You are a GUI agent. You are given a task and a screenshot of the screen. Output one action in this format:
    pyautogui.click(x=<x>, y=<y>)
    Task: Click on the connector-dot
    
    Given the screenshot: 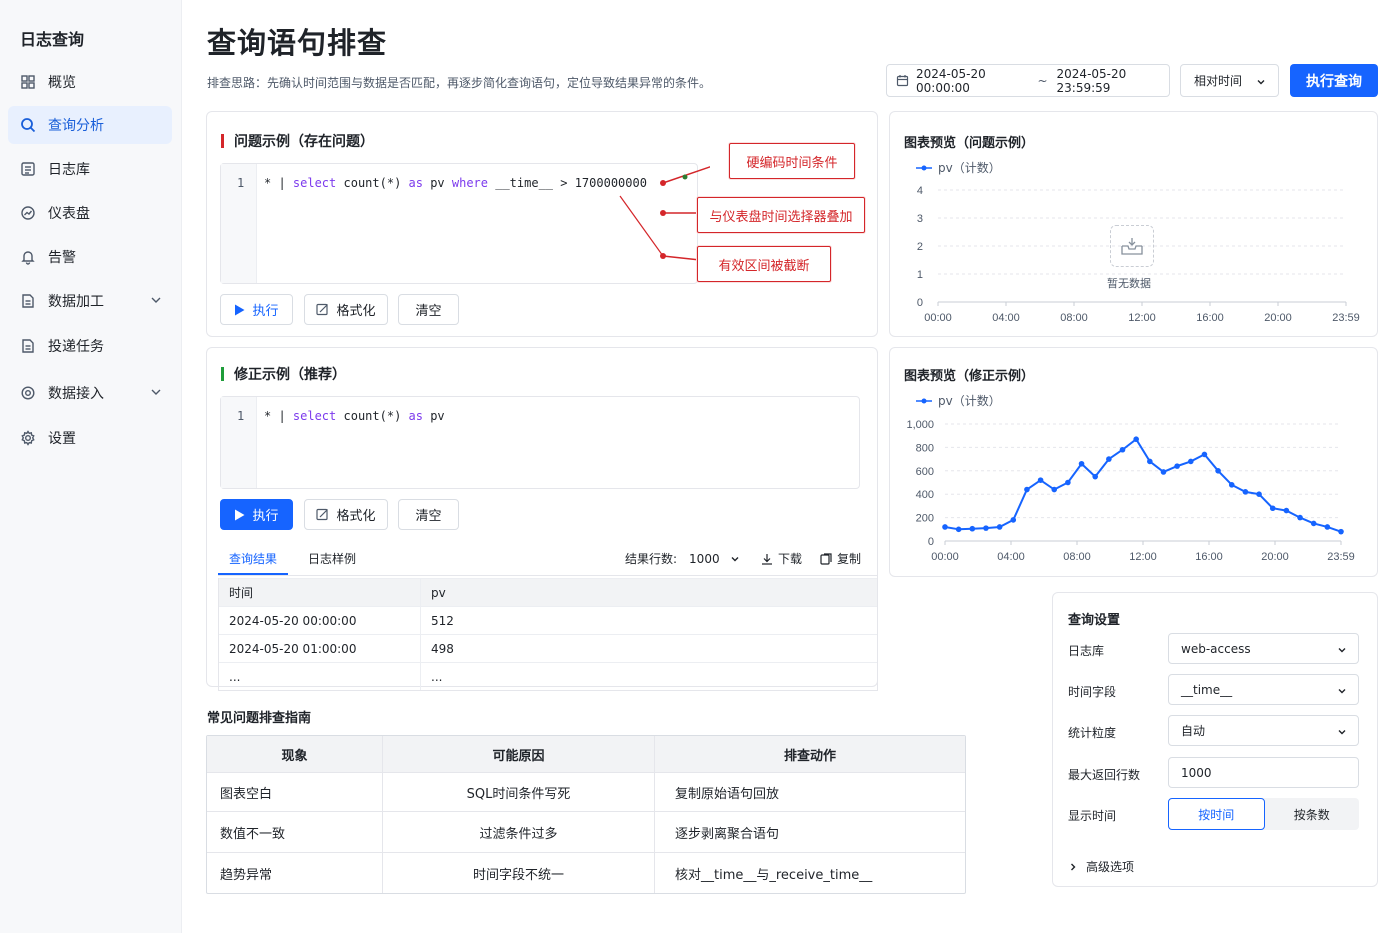 What is the action you would take?
    pyautogui.click(x=663, y=213)
    